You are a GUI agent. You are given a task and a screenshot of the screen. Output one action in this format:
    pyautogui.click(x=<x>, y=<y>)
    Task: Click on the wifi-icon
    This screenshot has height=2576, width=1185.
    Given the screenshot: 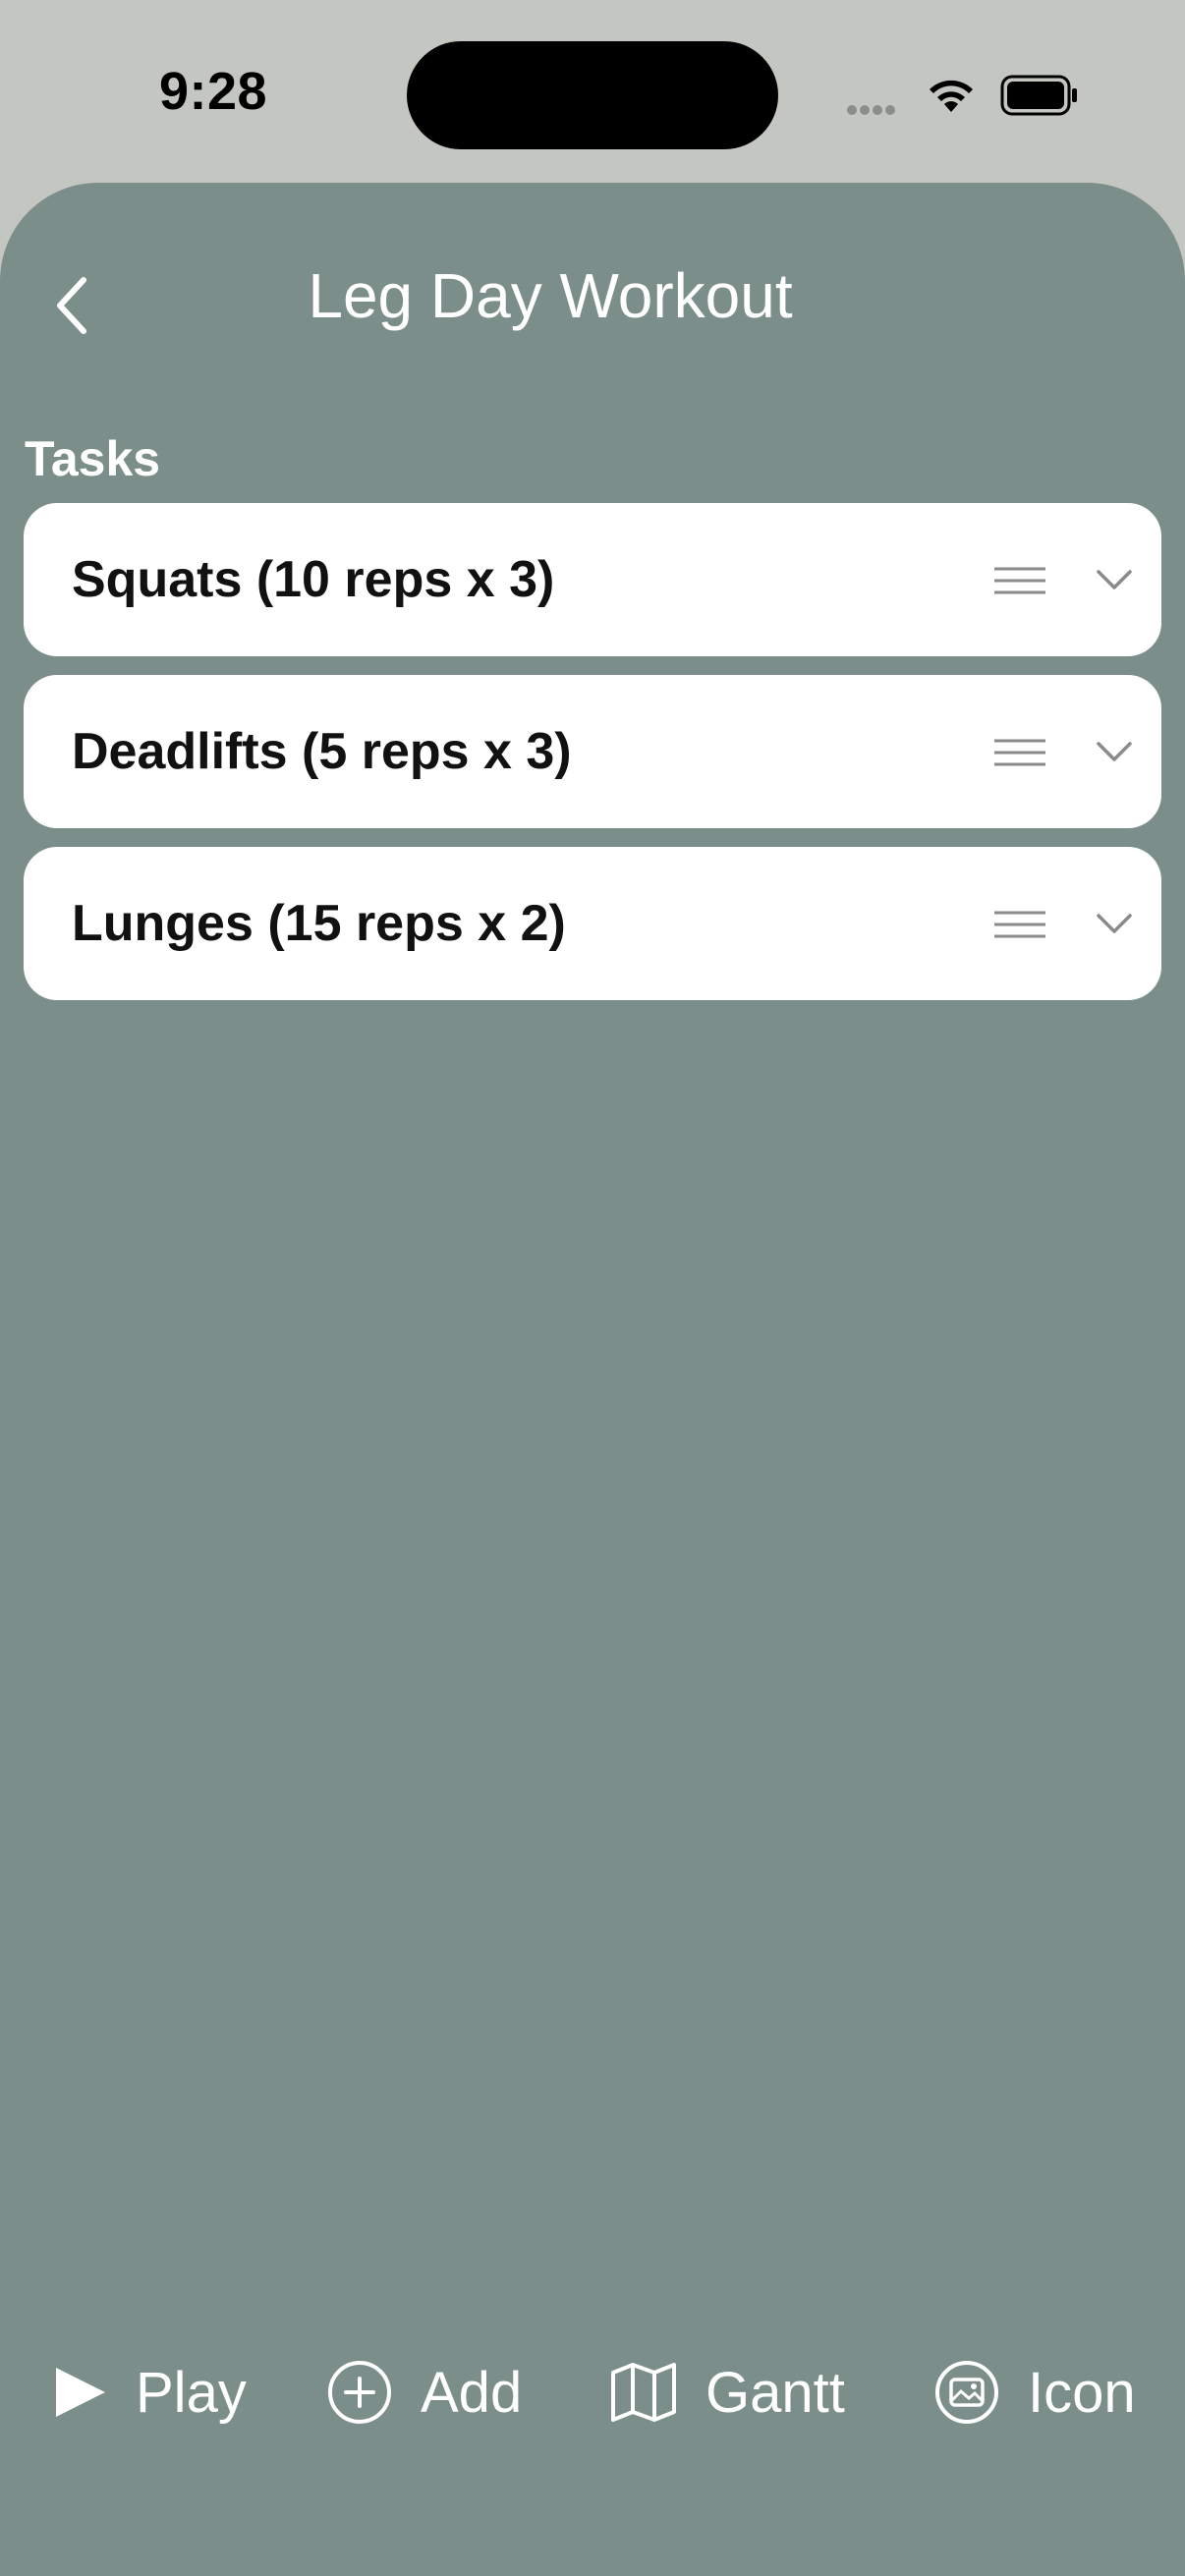 What is the action you would take?
    pyautogui.click(x=952, y=96)
    